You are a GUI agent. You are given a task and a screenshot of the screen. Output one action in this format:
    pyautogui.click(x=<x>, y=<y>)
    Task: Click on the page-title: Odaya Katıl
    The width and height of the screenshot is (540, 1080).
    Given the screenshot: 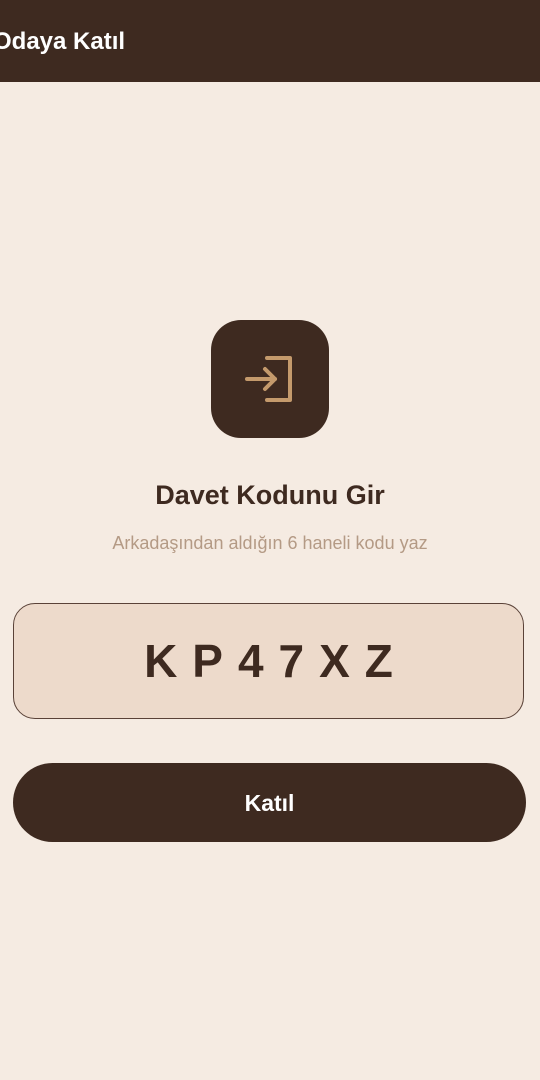 What is the action you would take?
    pyautogui.click(x=63, y=41)
    